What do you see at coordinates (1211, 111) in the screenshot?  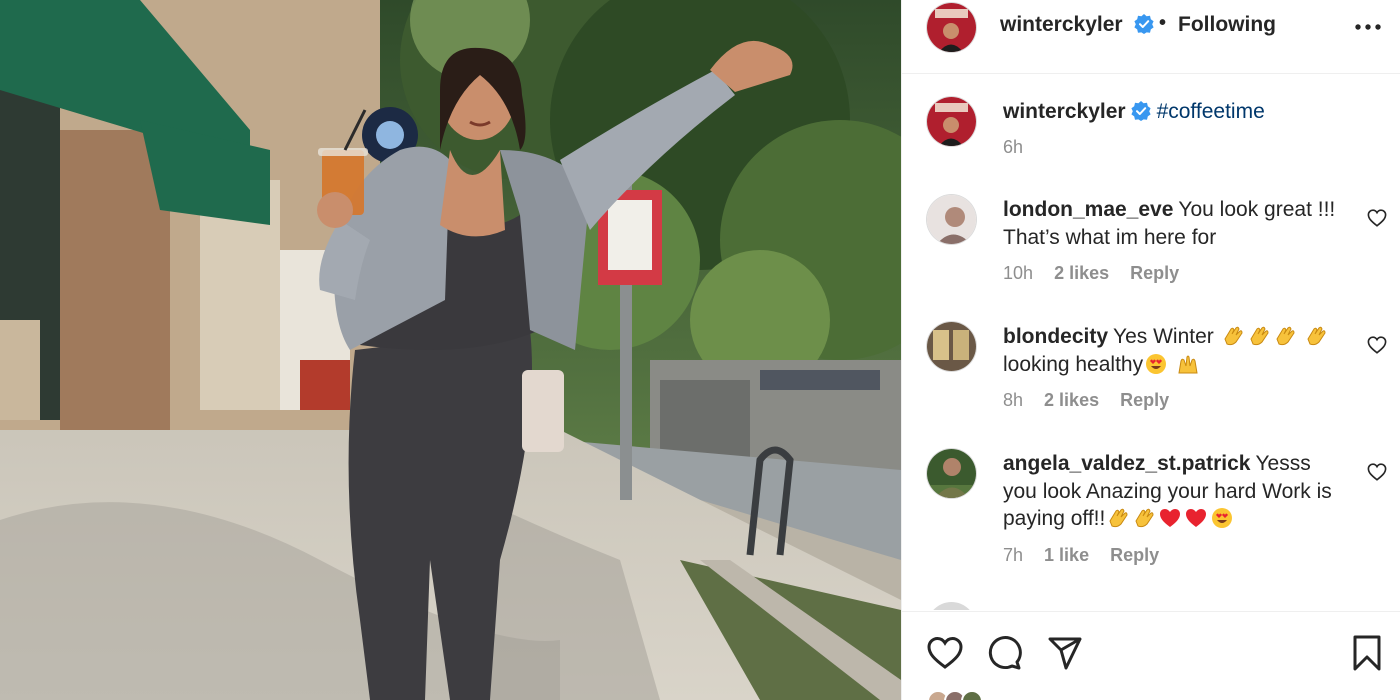 I see `hashtag-link: #coffeetime` at bounding box center [1211, 111].